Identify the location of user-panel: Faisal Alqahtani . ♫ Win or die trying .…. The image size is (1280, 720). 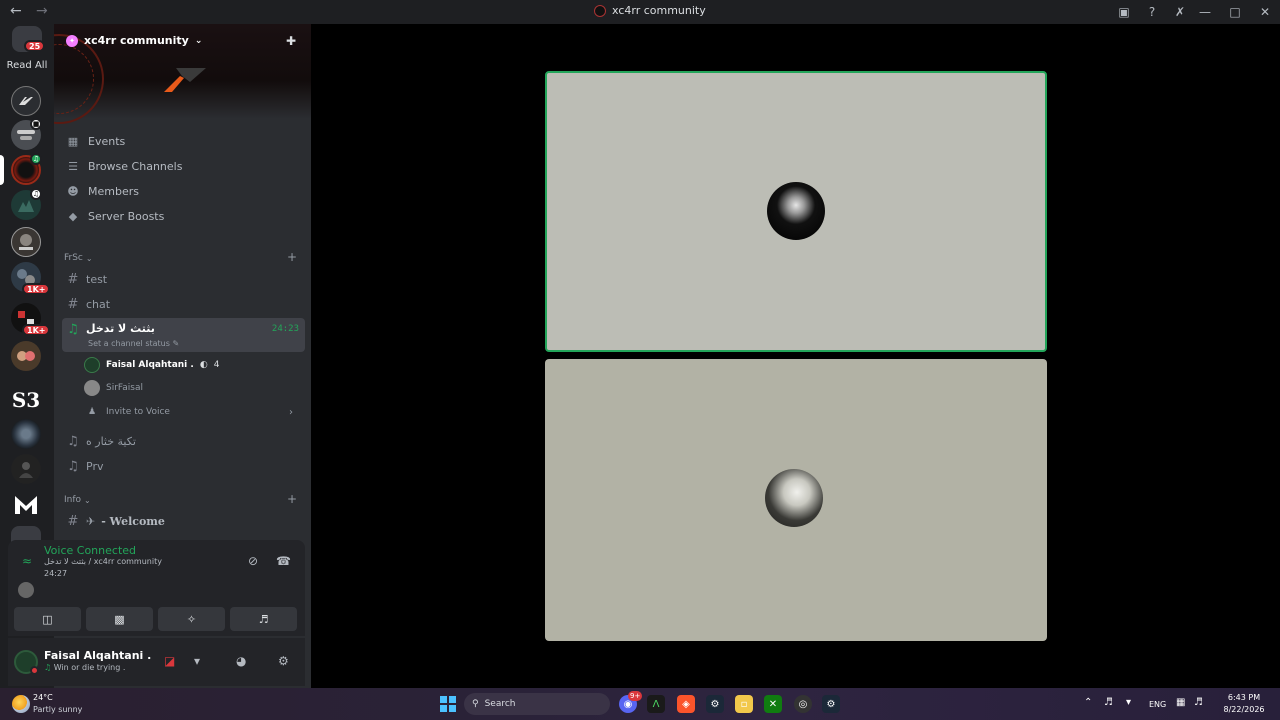
(156, 662).